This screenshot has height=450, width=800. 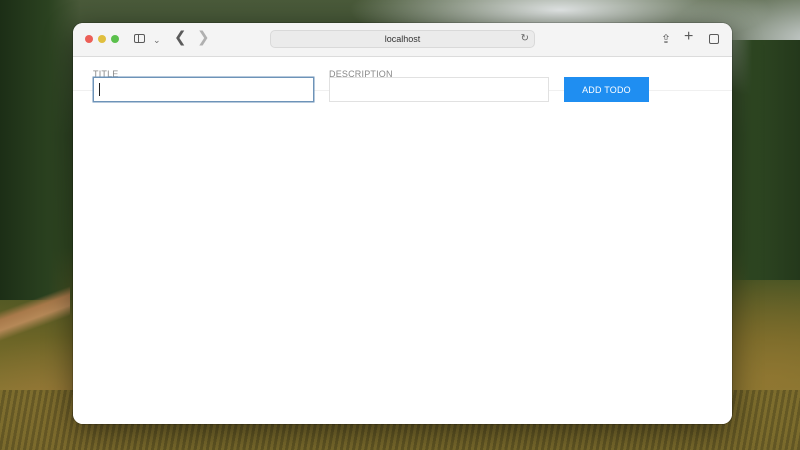 I want to click on sidebar-toggle-icon, so click(x=139, y=38).